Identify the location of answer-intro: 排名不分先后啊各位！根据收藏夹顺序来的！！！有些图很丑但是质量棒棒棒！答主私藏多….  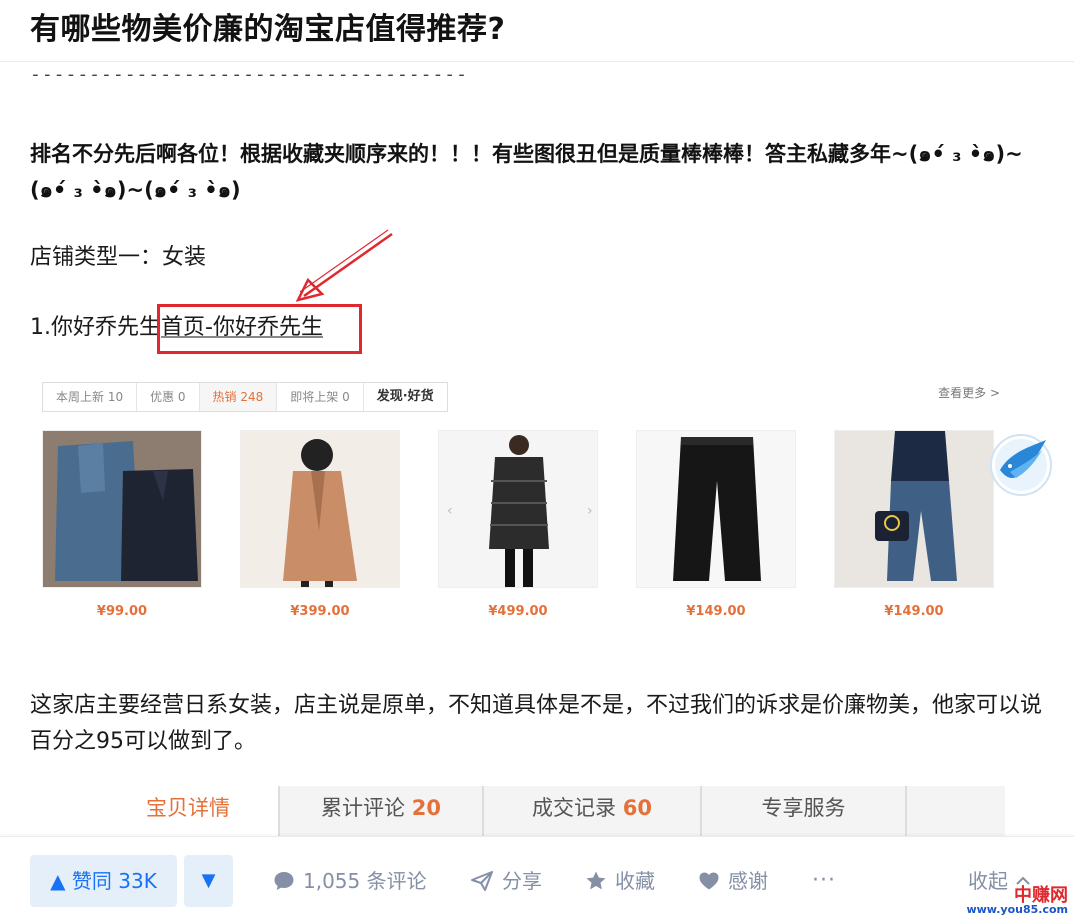
(526, 172).